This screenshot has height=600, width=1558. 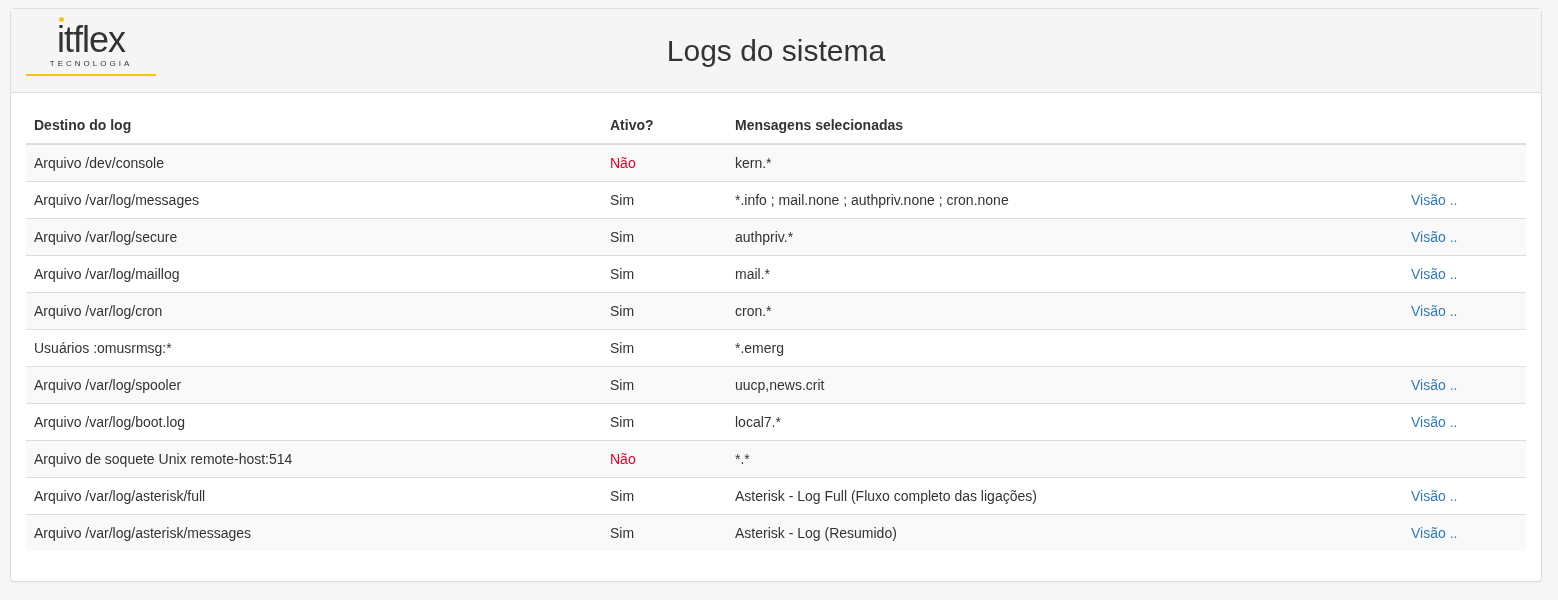 I want to click on table-cell: Arquivo /var/log/spooler, so click(x=314, y=385).